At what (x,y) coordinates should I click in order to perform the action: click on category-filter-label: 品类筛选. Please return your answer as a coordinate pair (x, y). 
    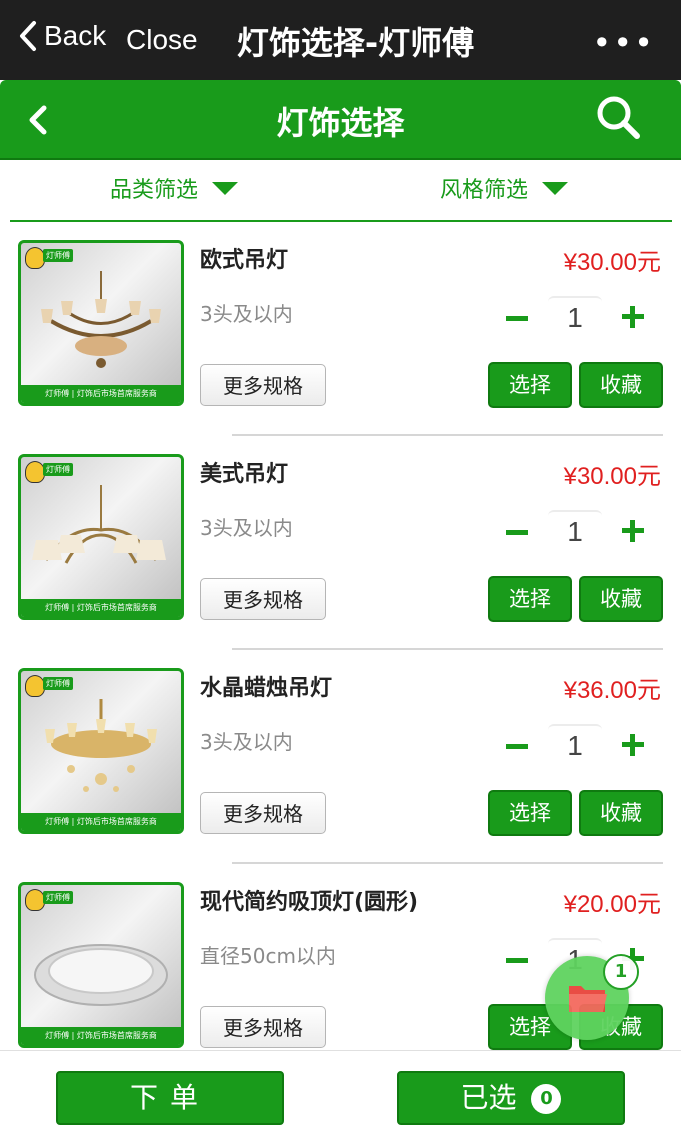
    Looking at the image, I should click on (154, 190).